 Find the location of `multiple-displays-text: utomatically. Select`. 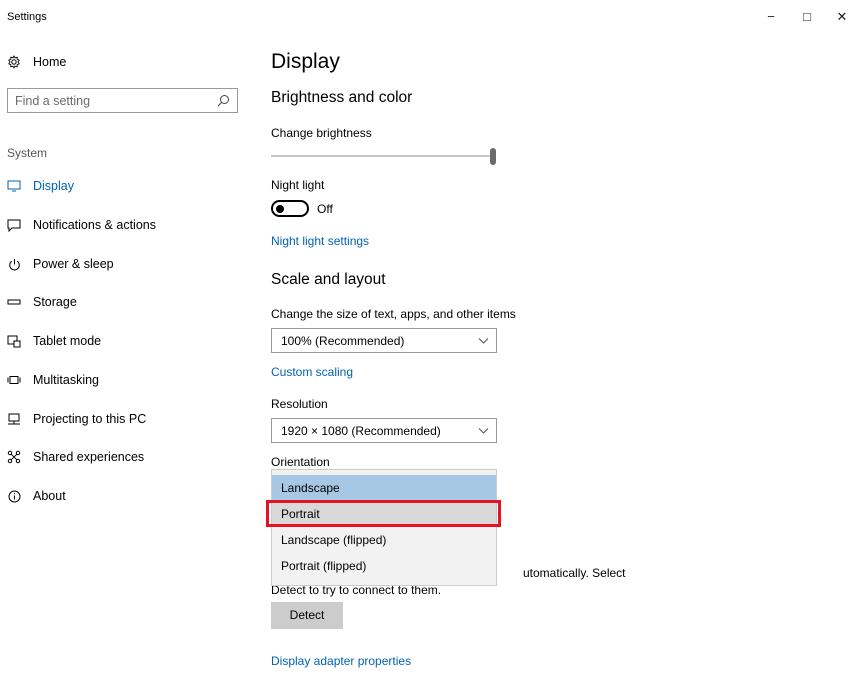

multiple-displays-text: utomatically. Select is located at coordinates (574, 573).